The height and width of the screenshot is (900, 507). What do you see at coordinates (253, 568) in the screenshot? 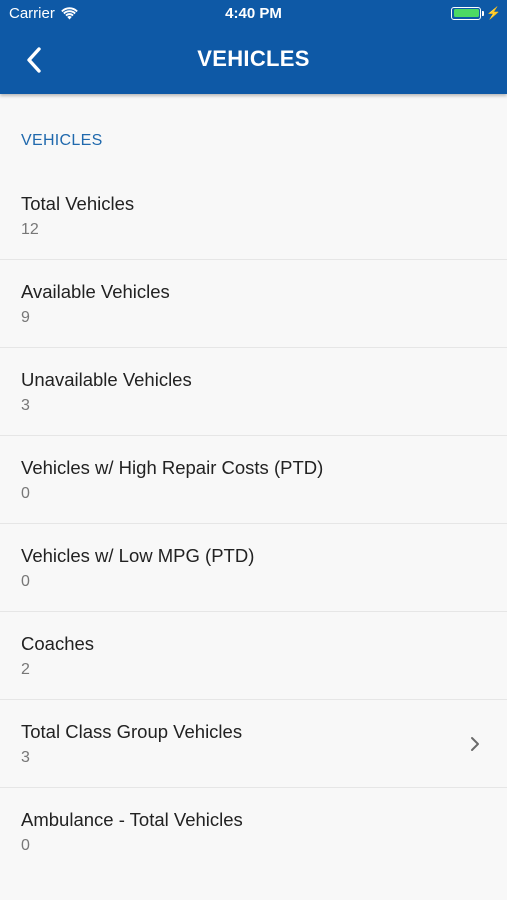
I see `list-item-low-mpg: Vehicles w/ Low MPG (PTD) 0` at bounding box center [253, 568].